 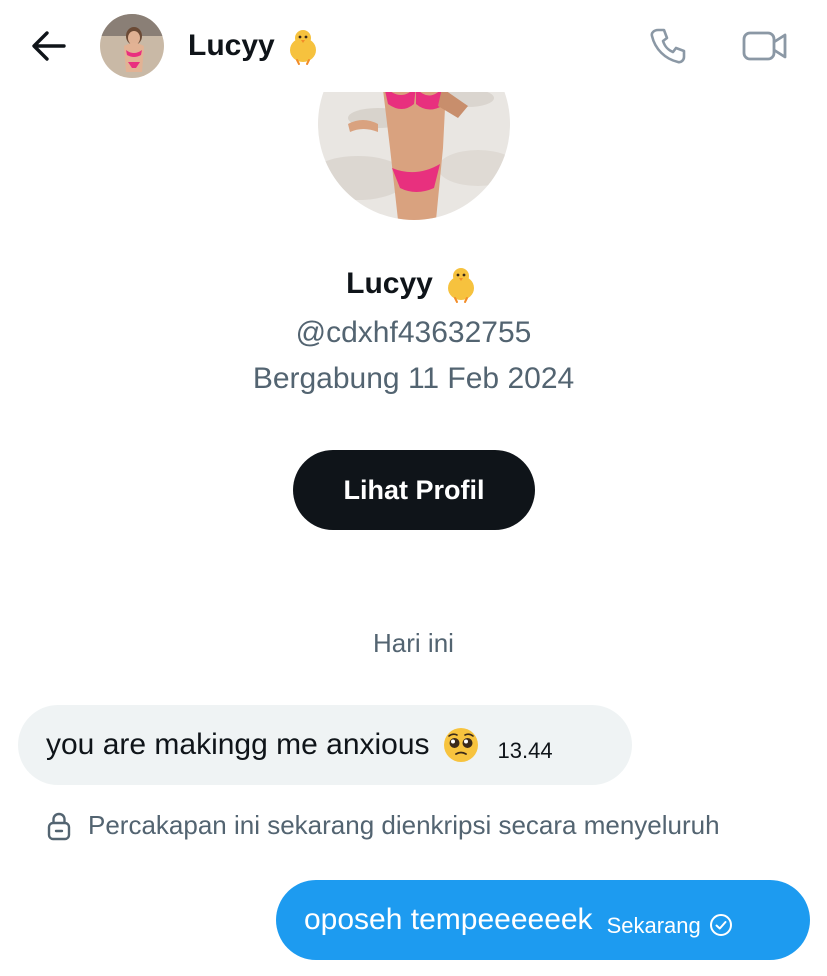 What do you see at coordinates (414, 490) in the screenshot?
I see `view-profile-button: Lihat Profil` at bounding box center [414, 490].